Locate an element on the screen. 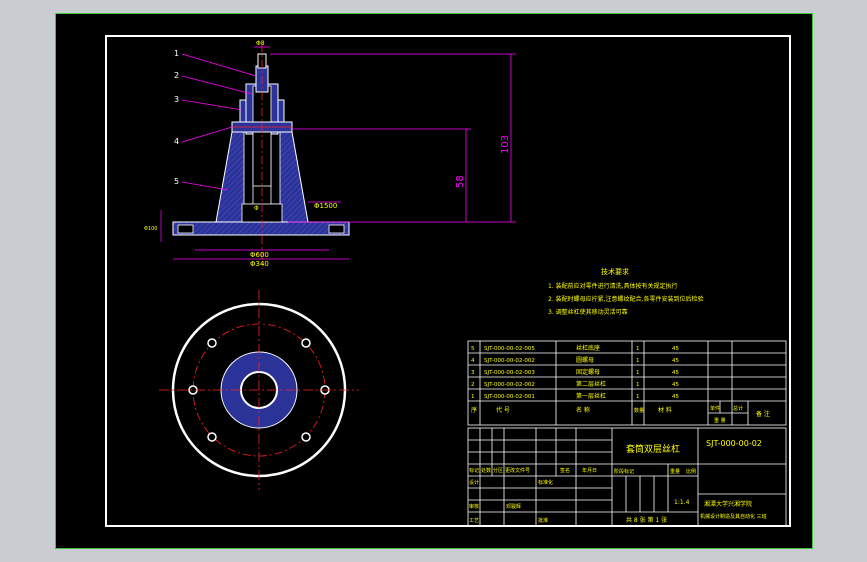 This screenshot has width=867, height=562. drawing-title: 套筒双层丝杠 is located at coordinates (653, 449).